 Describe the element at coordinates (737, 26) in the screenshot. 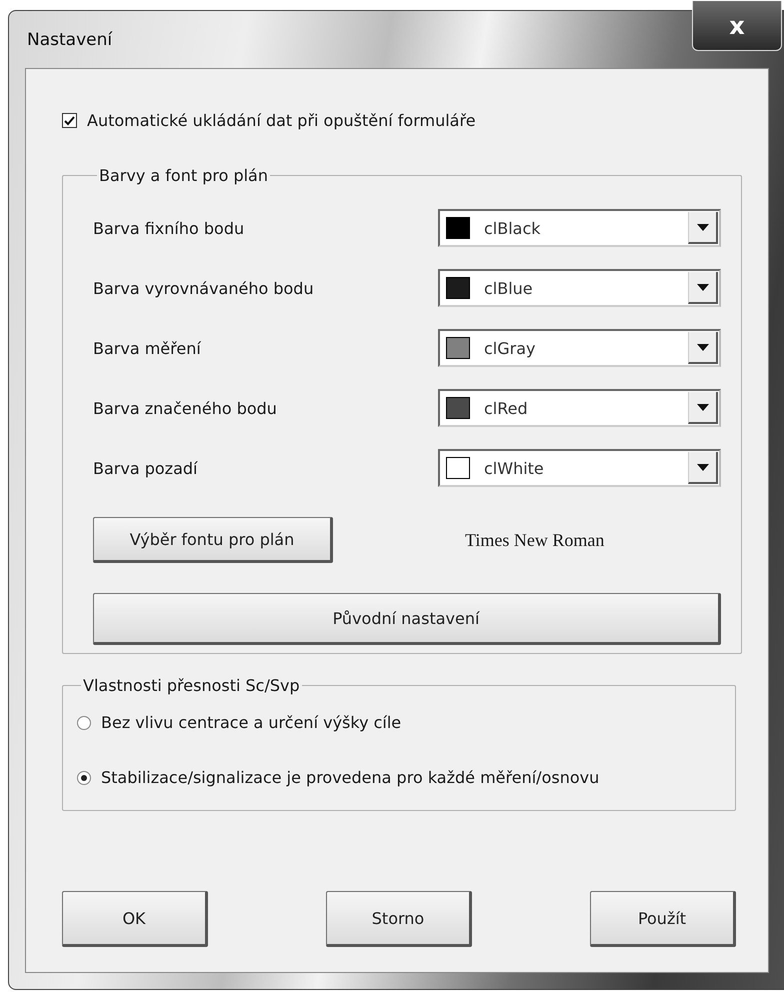

I see `close-button: x` at that location.